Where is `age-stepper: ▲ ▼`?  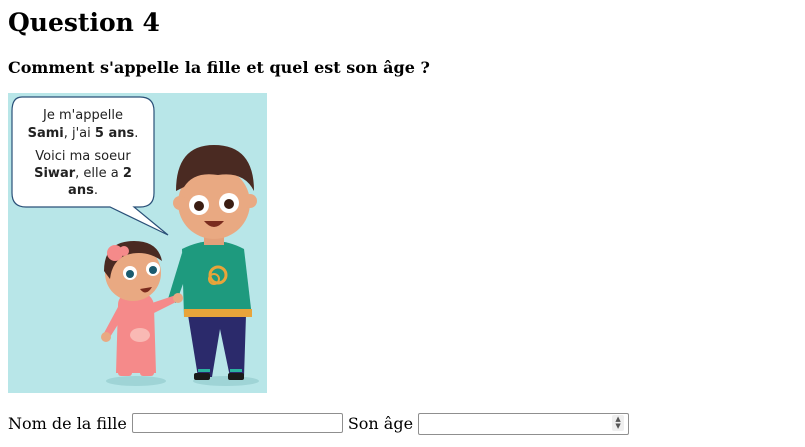
age-stepper: ▲ ▼ is located at coordinates (618, 423).